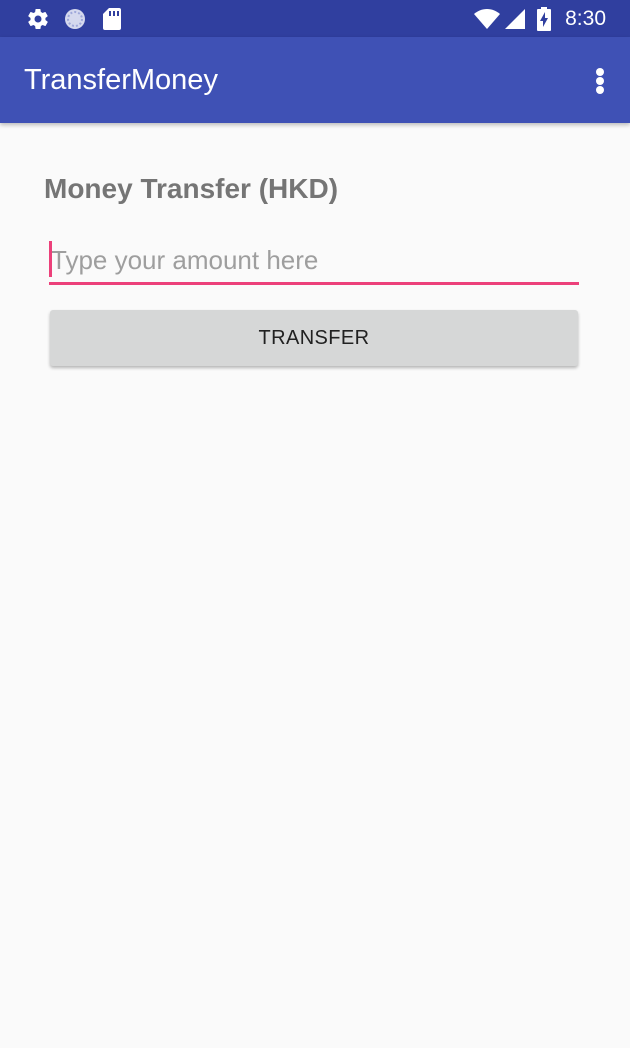 This screenshot has height=1048, width=630. What do you see at coordinates (544, 19) in the screenshot?
I see `battery-charging-icon` at bounding box center [544, 19].